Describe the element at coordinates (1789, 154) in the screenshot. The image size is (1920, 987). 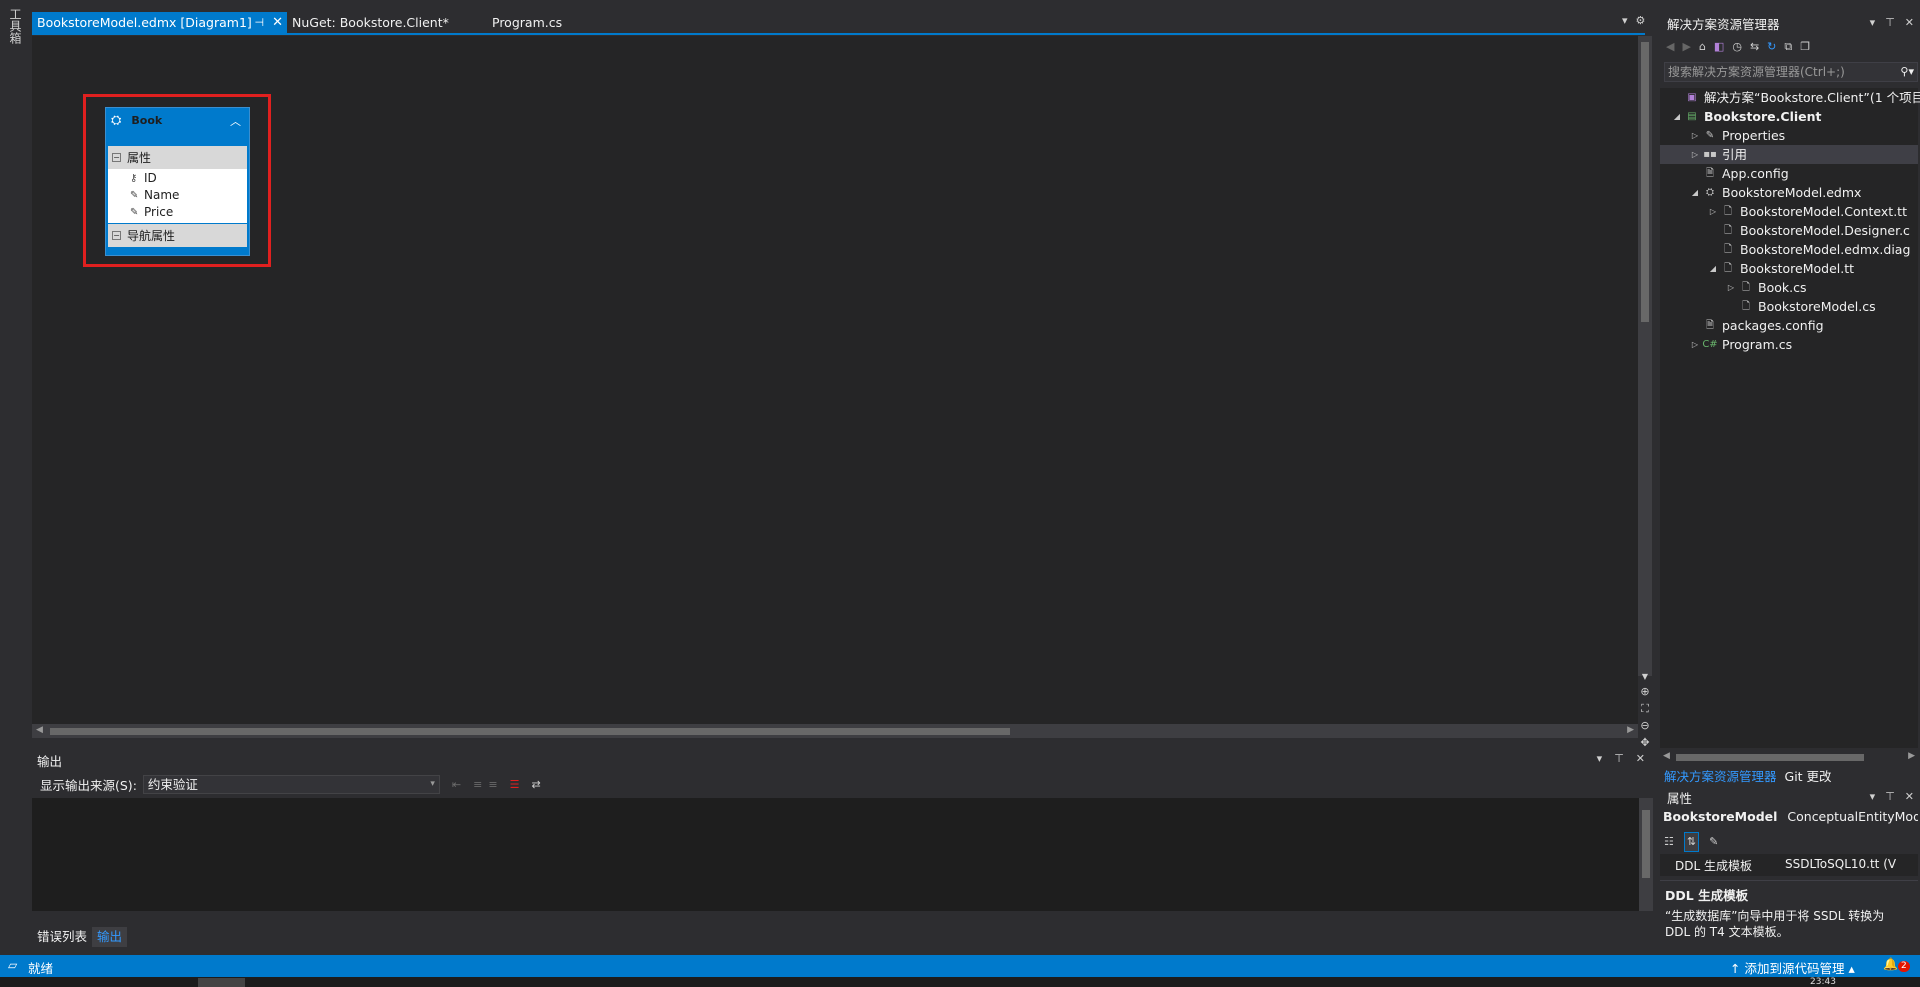
I see `tree-node-references: ▷ ▪▪ 引用` at that location.